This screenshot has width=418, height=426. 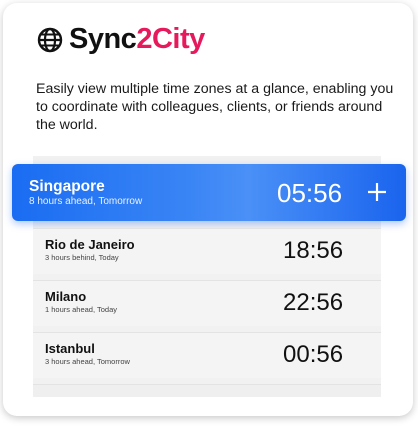 I want to click on city-time: 22:56, so click(x=313, y=302).